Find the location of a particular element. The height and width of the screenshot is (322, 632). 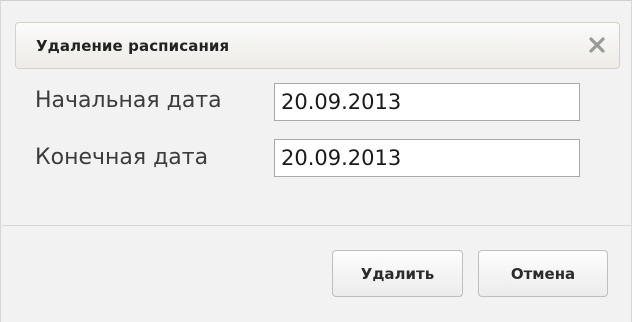

start-date-field is located at coordinates (427, 102).